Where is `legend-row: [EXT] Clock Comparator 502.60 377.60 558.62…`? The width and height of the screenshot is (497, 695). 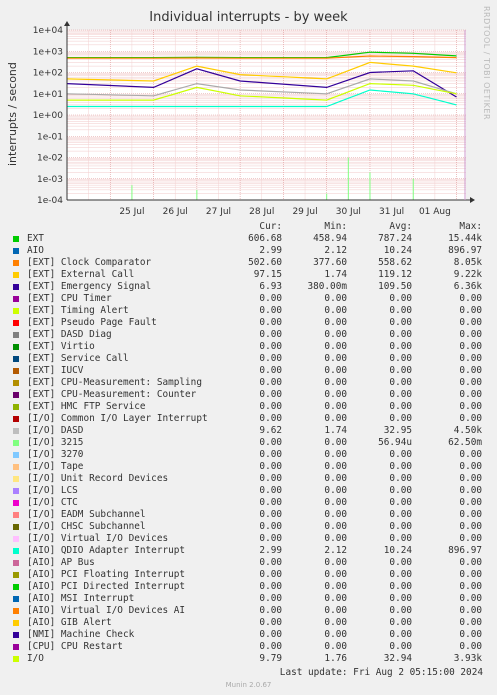
legend-row: [EXT] Clock Comparator 502.60 377.60 558.62… is located at coordinates (248, 263).